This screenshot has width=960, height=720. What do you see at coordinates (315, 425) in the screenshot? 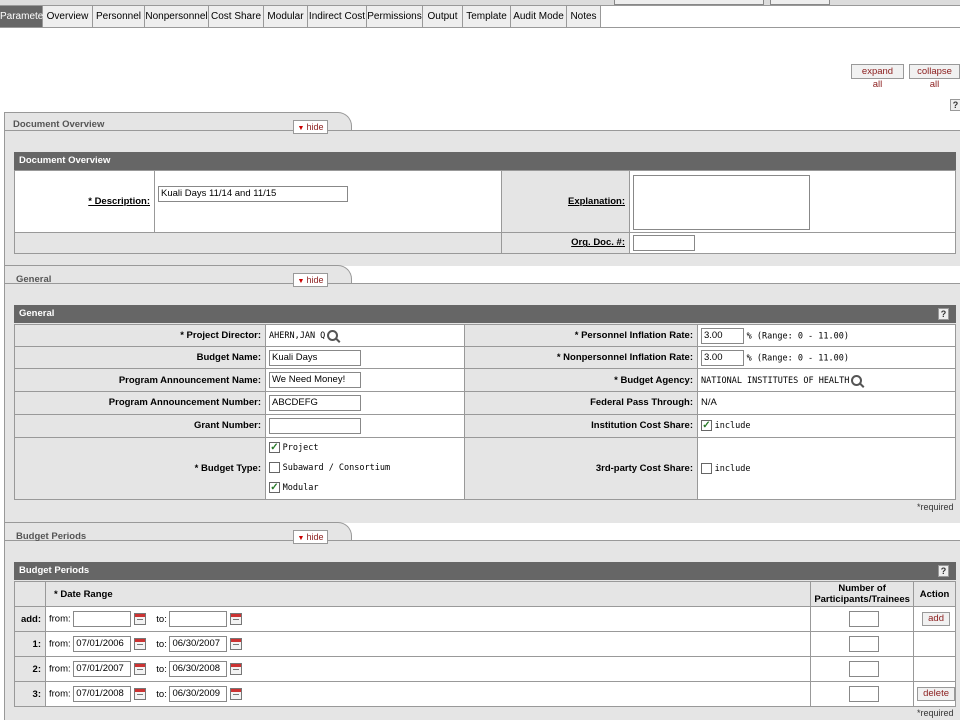
I see `grant-number-input` at bounding box center [315, 425].